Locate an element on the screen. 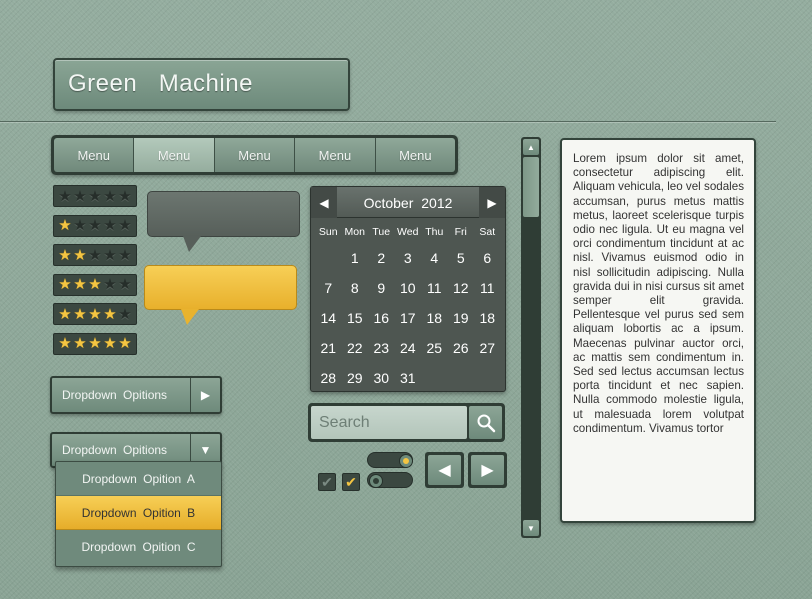 The image size is (812, 599). check-icon: ✔ is located at coordinates (327, 481).